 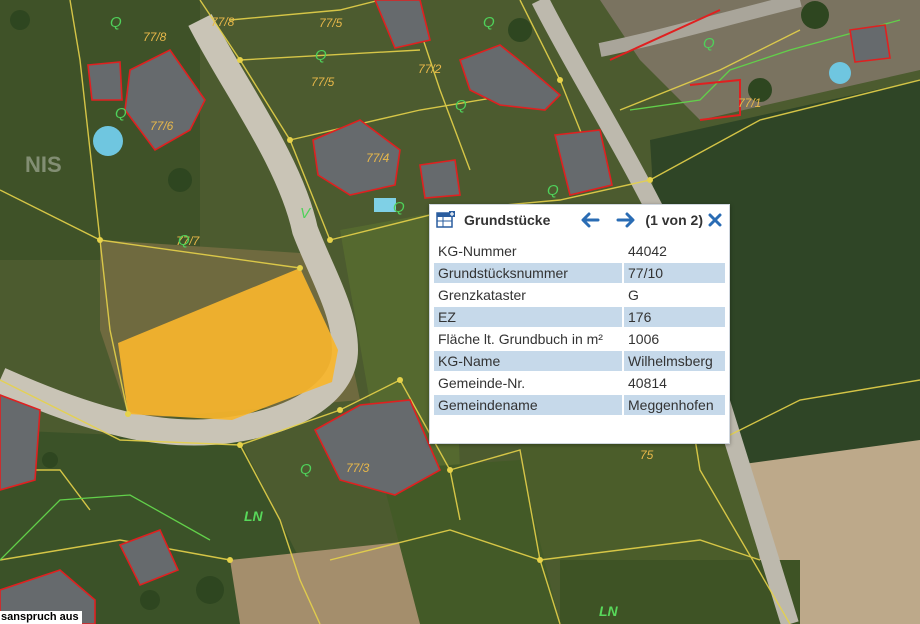 What do you see at coordinates (626, 220) in the screenshot?
I see `arrow-right-icon` at bounding box center [626, 220].